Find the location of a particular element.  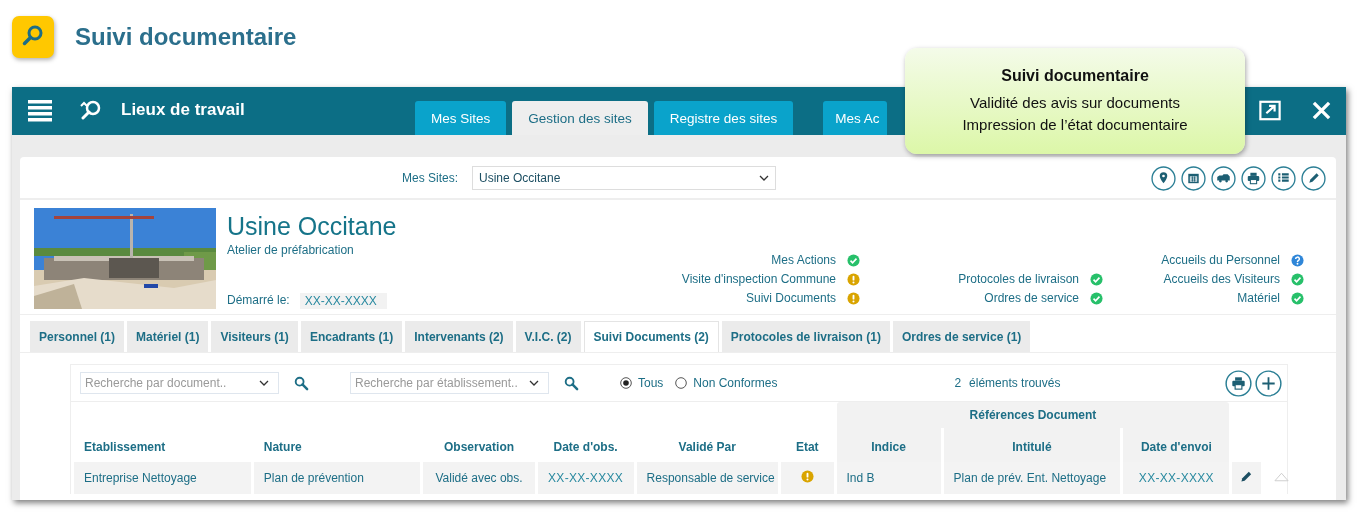

section-tab: V.I.C. (2) is located at coordinates (548, 336).